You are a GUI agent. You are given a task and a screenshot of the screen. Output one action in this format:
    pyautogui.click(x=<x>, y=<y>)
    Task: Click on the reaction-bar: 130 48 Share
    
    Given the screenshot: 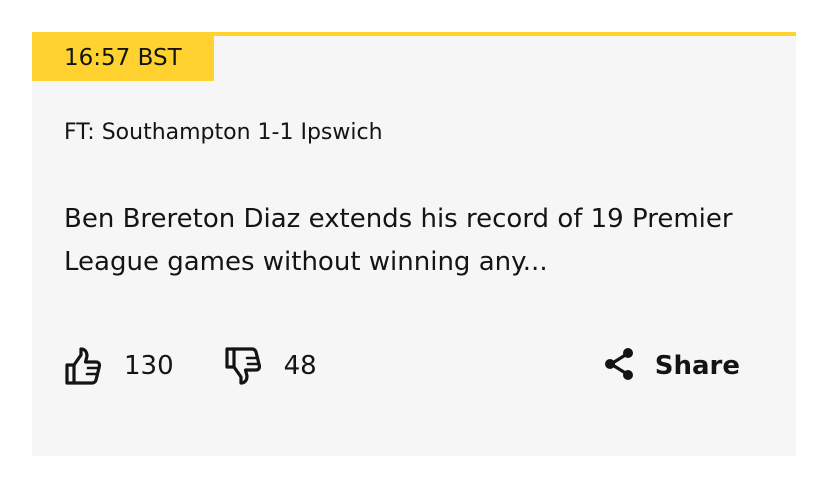 What is the action you would take?
    pyautogui.click(x=402, y=366)
    